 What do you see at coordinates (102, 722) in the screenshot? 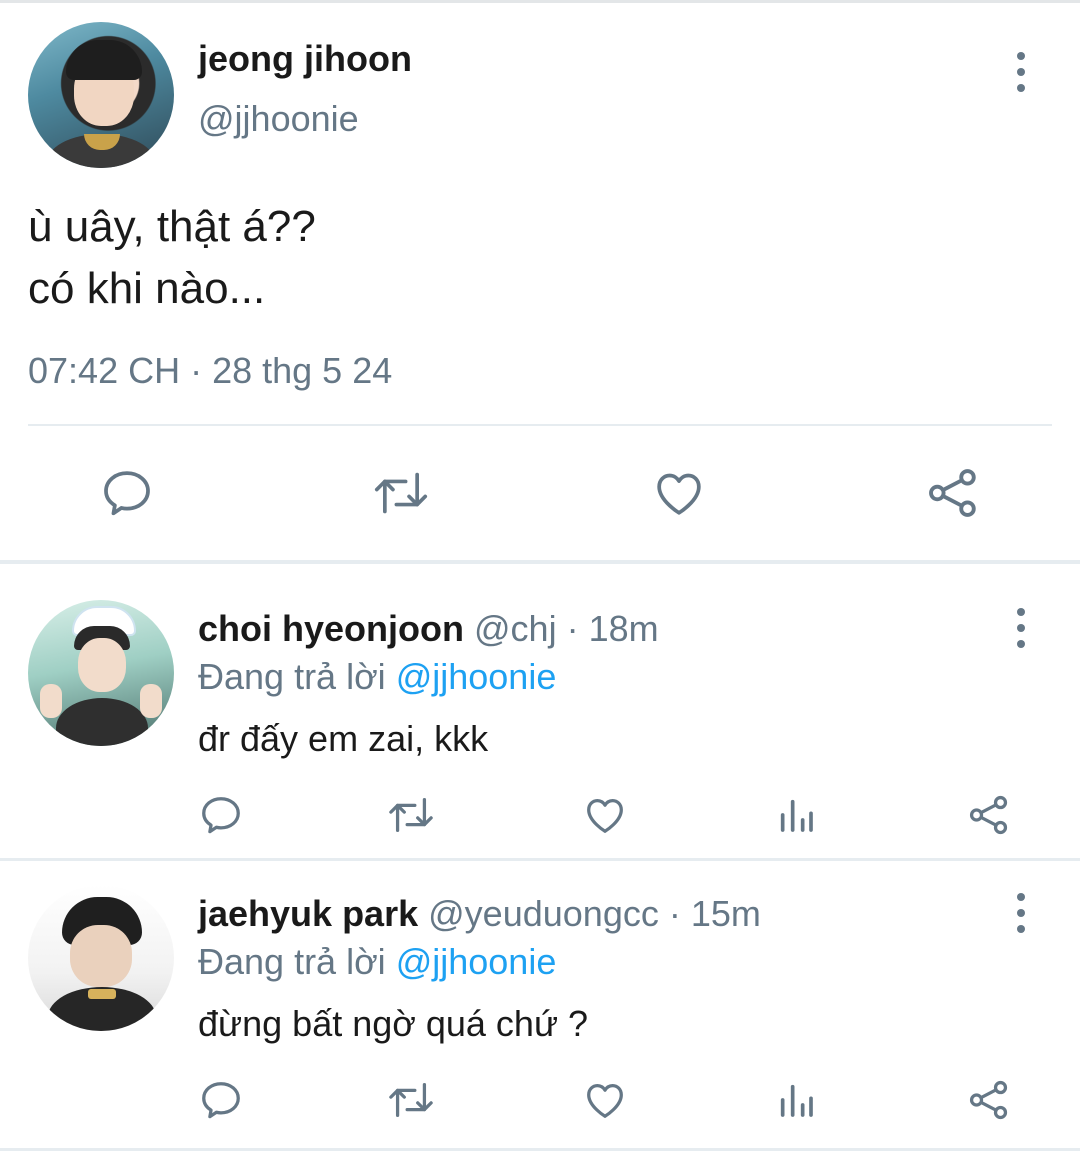
I see `avatar-shirt` at bounding box center [102, 722].